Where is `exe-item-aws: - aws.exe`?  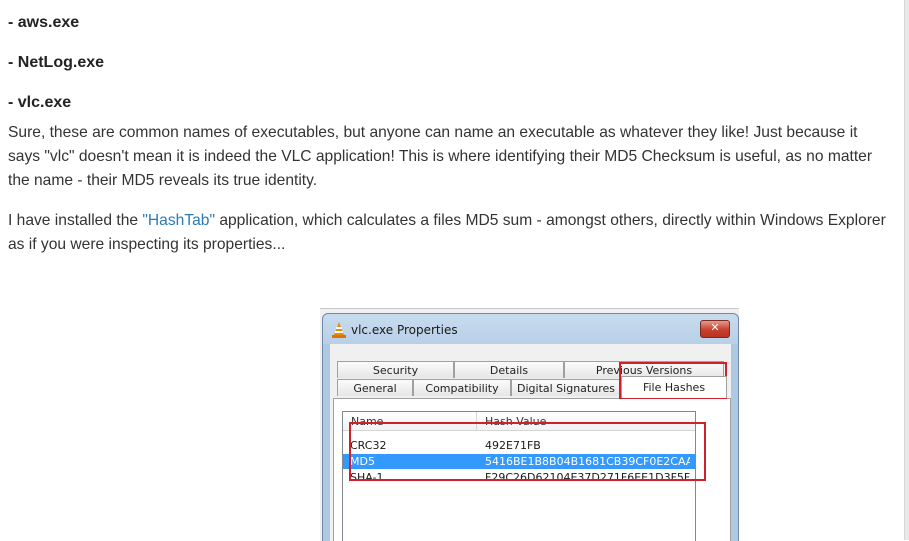
exe-item-aws: - aws.exe is located at coordinates (44, 22).